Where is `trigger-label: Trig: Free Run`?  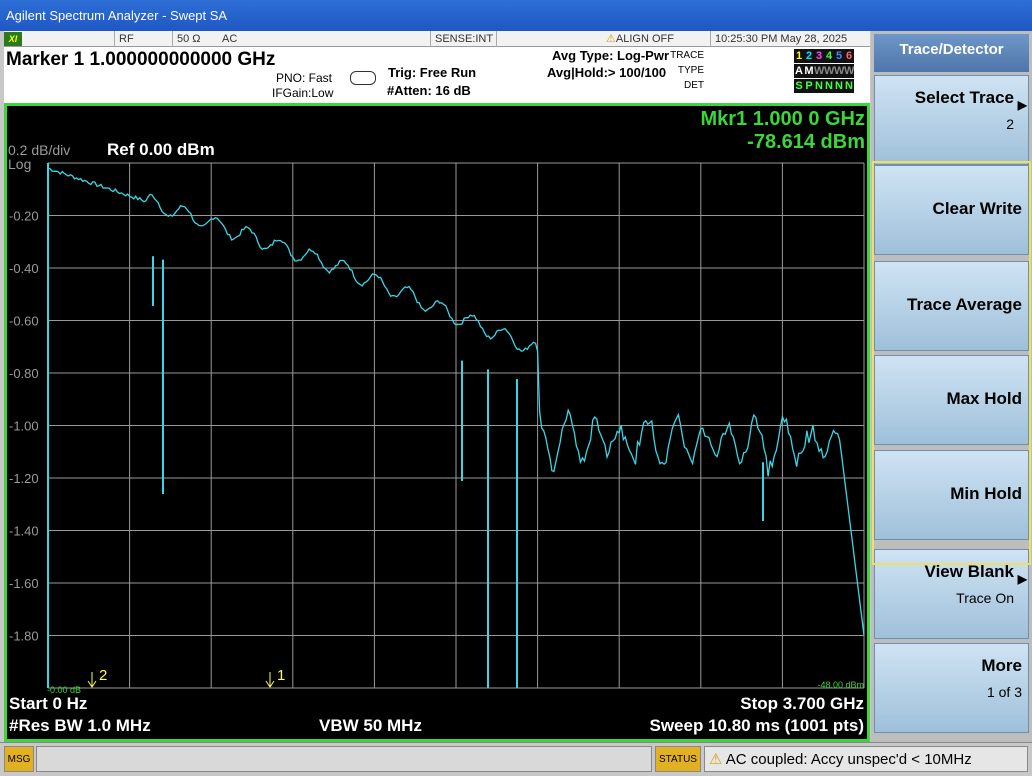 trigger-label: Trig: Free Run is located at coordinates (432, 72).